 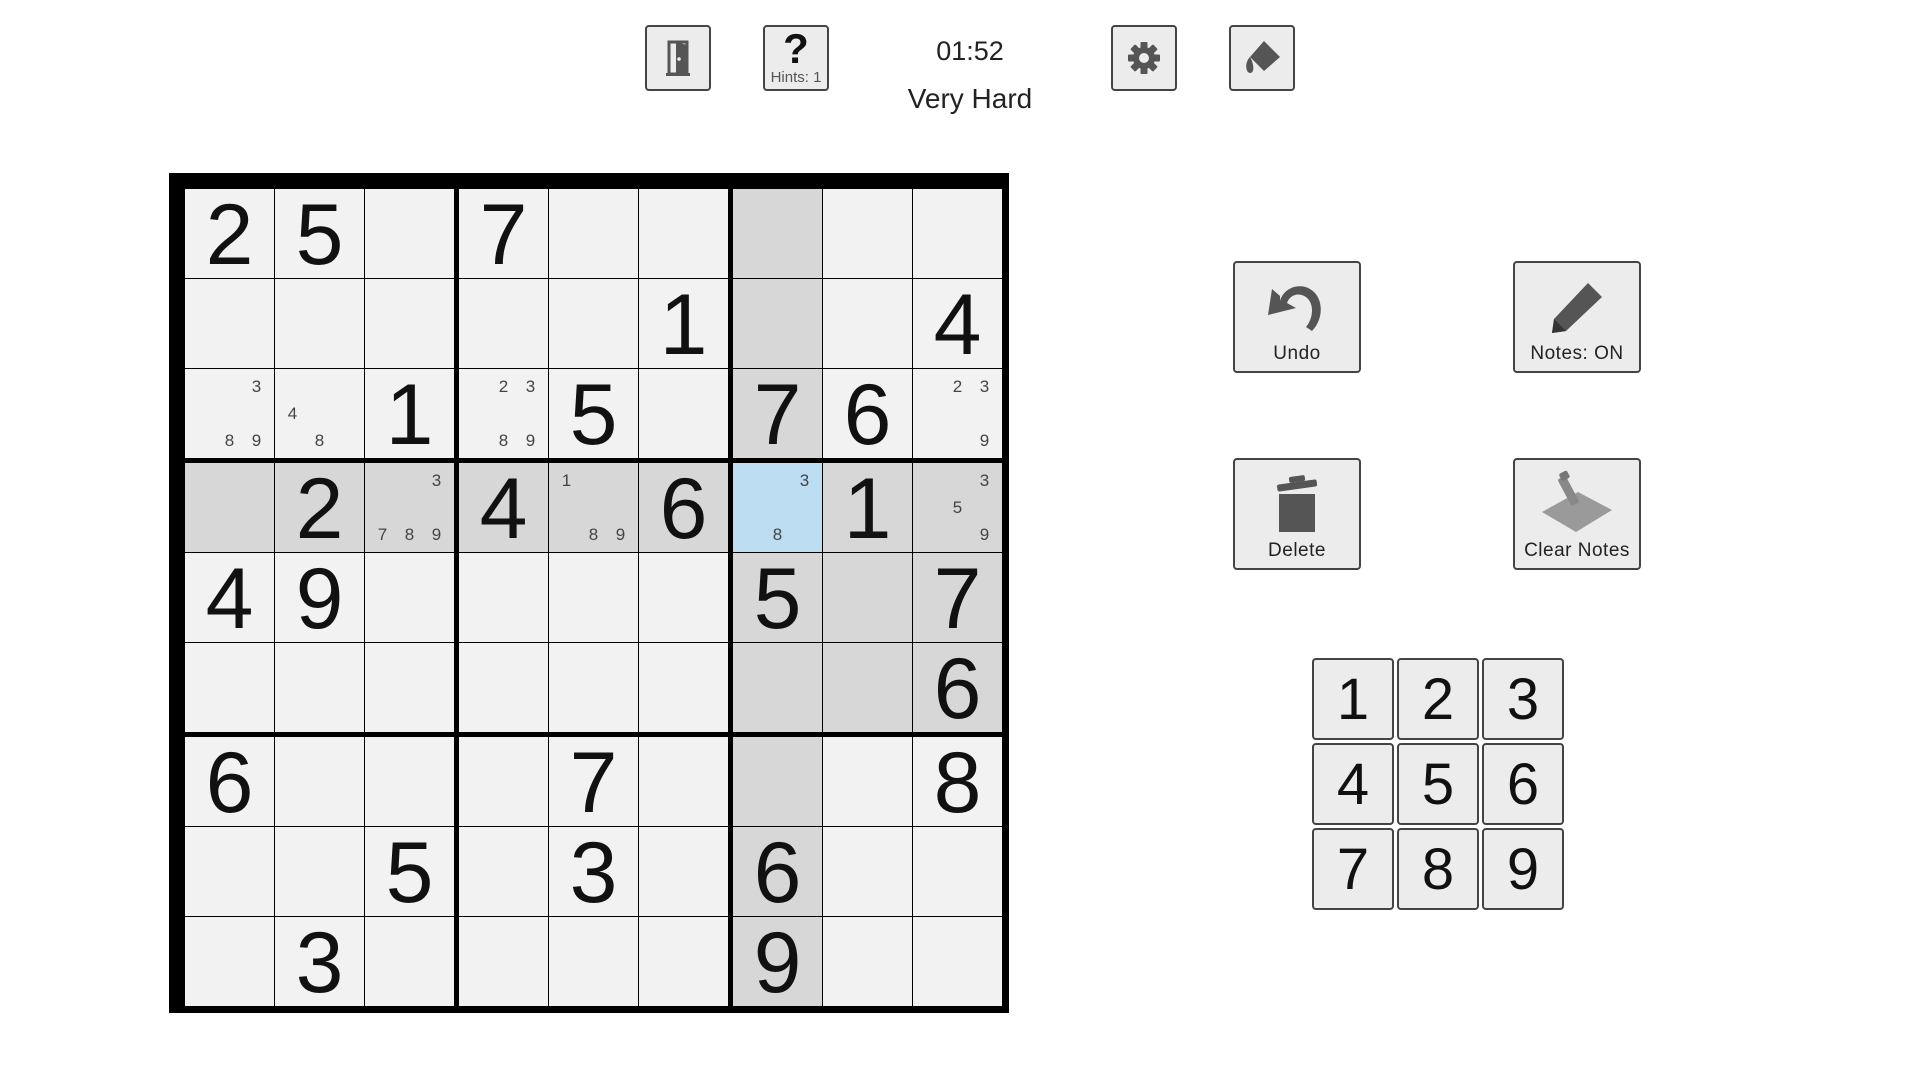 I want to click on notes-toggle-button: Notes: ON, so click(x=1577, y=317).